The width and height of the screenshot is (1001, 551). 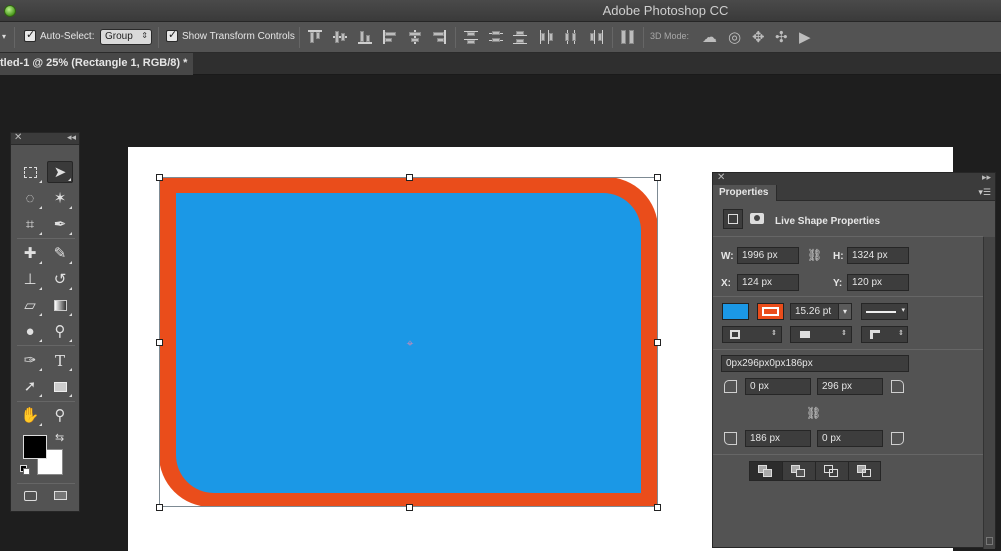 I want to click on brush-tool-icon: ✎, so click(x=60, y=254).